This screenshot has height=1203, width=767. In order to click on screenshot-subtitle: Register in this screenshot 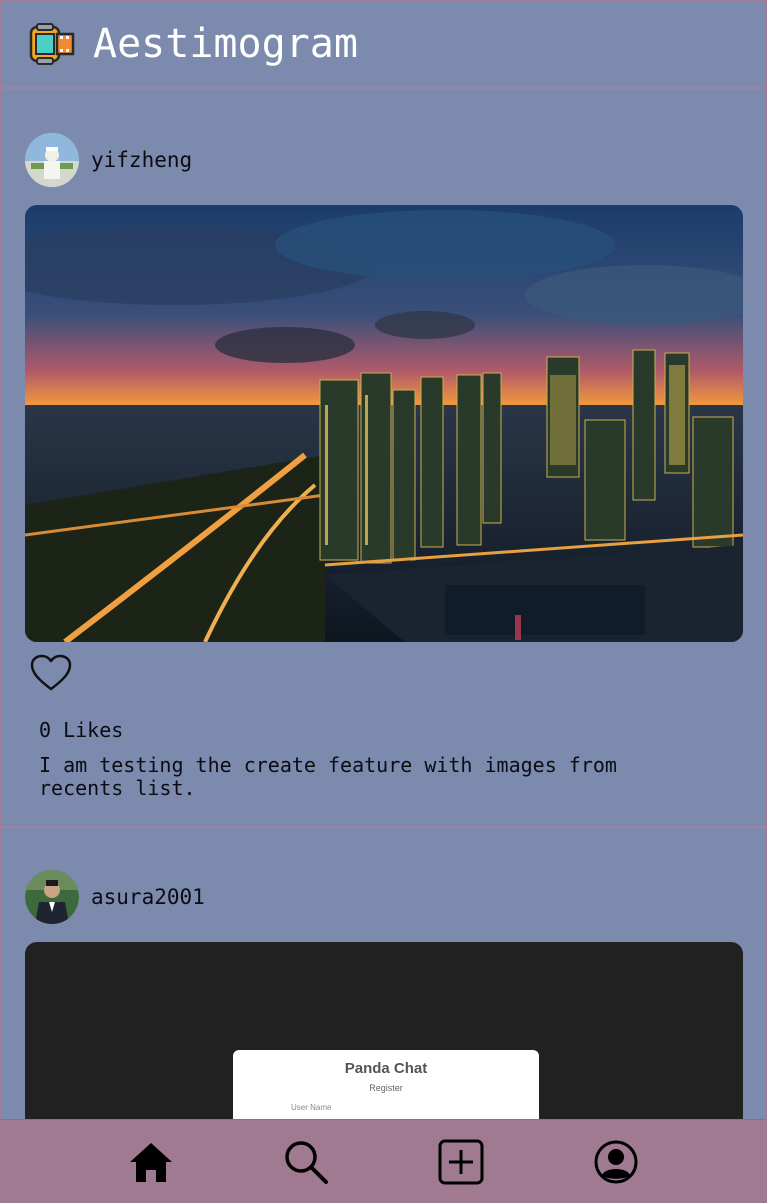, I will do `click(386, 1088)`.